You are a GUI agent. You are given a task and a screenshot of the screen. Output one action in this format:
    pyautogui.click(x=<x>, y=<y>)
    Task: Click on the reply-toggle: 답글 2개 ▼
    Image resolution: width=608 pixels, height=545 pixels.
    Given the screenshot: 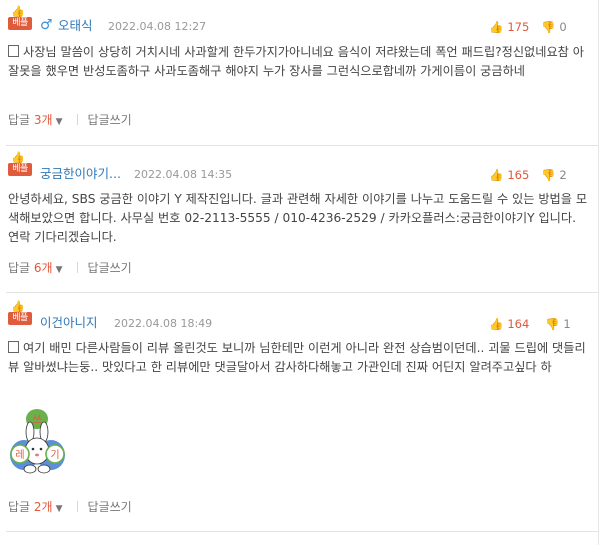 What is the action you would take?
    pyautogui.click(x=35, y=507)
    